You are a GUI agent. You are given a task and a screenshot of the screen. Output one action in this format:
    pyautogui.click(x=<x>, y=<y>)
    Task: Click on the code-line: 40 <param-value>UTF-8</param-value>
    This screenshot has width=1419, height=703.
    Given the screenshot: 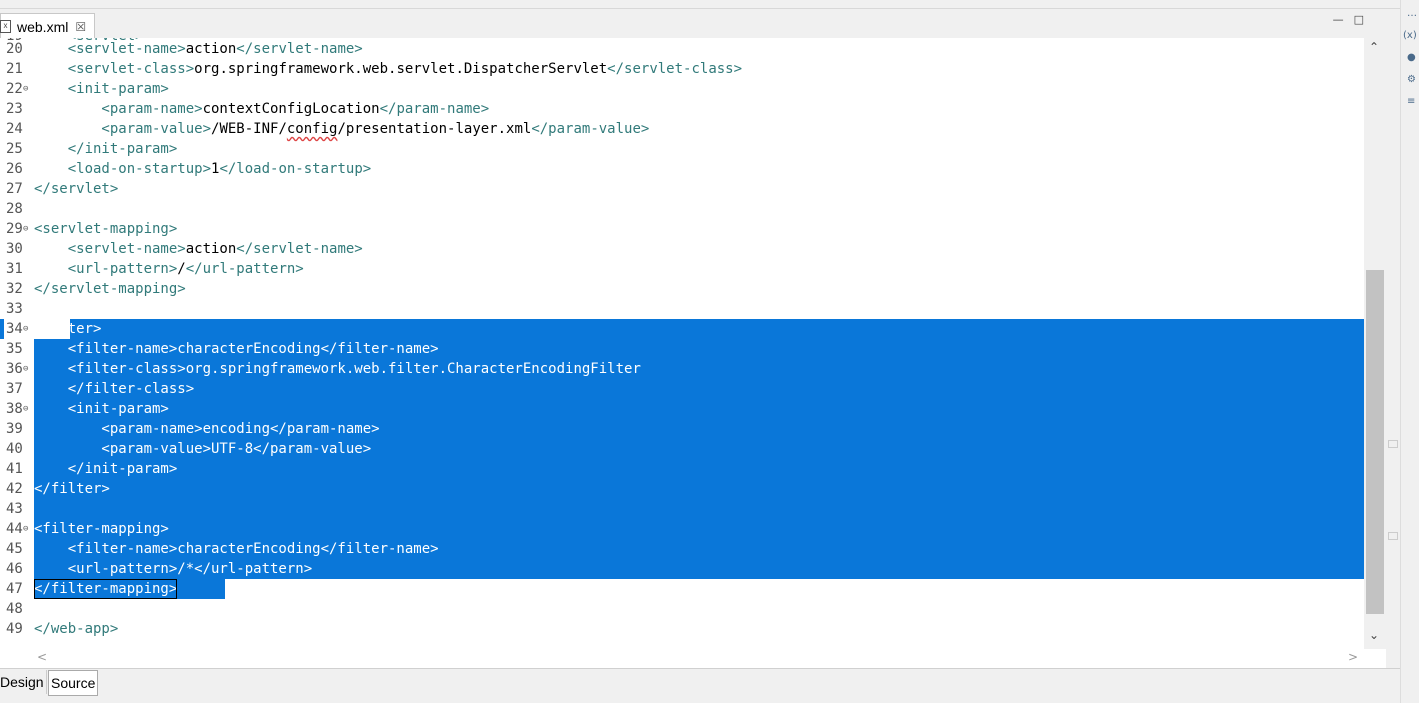 What is the action you would take?
    pyautogui.click(x=682, y=449)
    